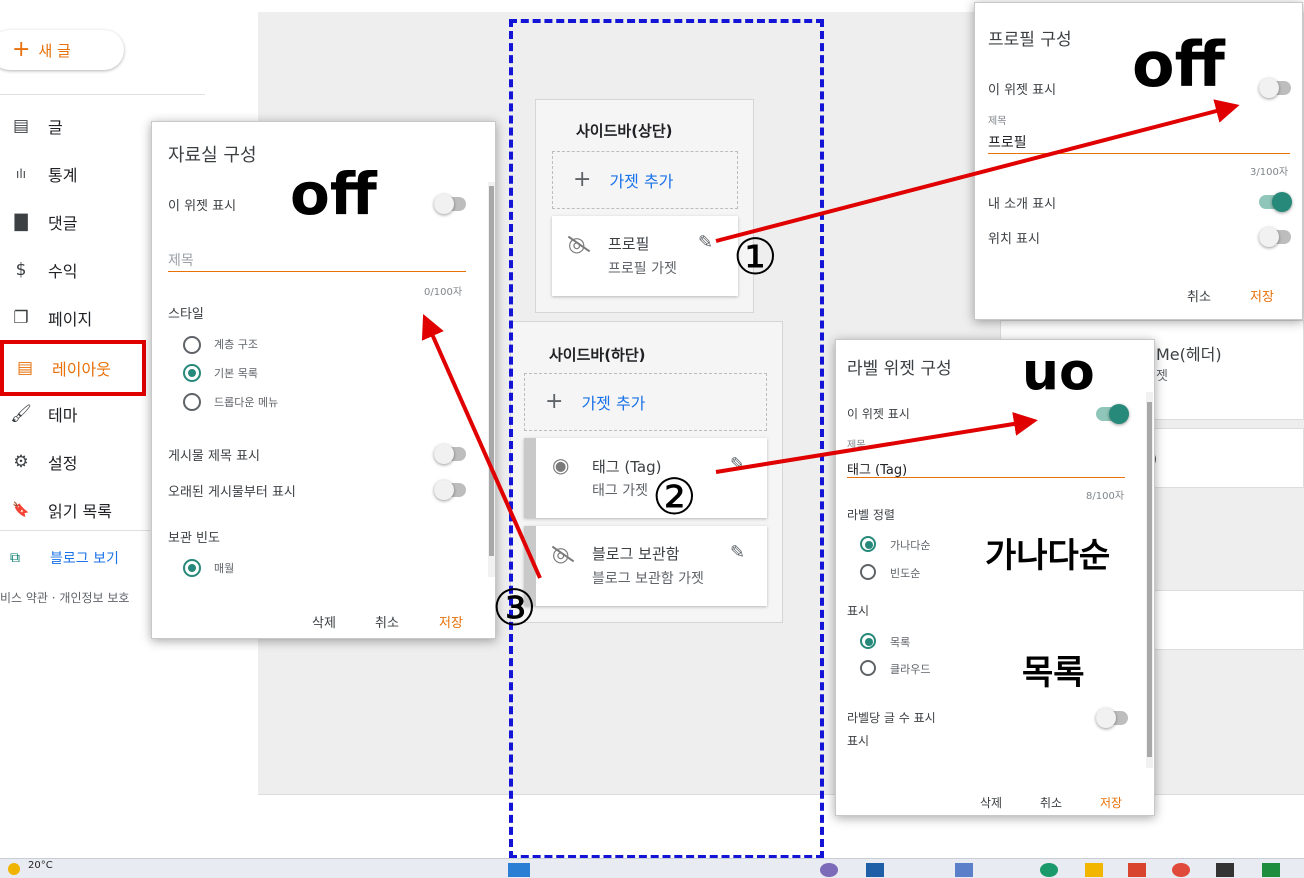  Describe the element at coordinates (14, 869) in the screenshot. I see `weather-icon` at that location.